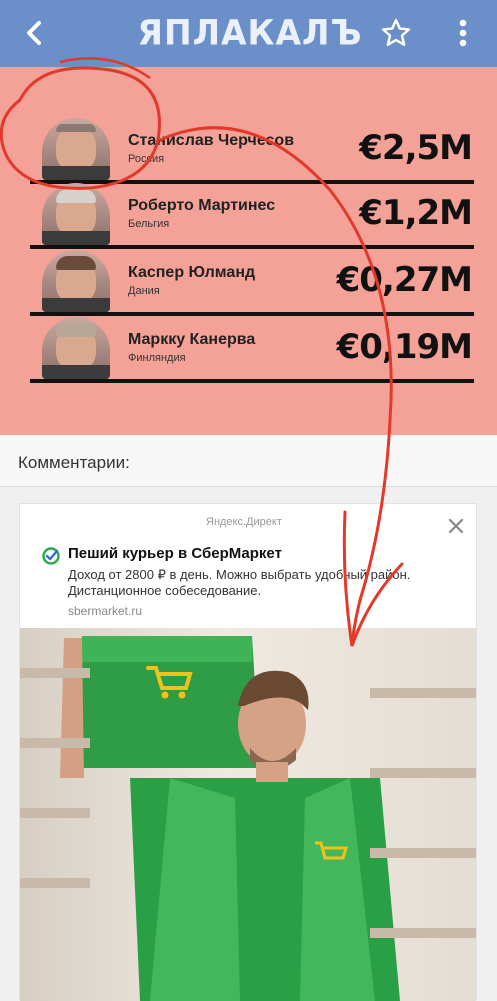  What do you see at coordinates (192, 339) in the screenshot?
I see `coach-name: Маркку Канерва` at bounding box center [192, 339].